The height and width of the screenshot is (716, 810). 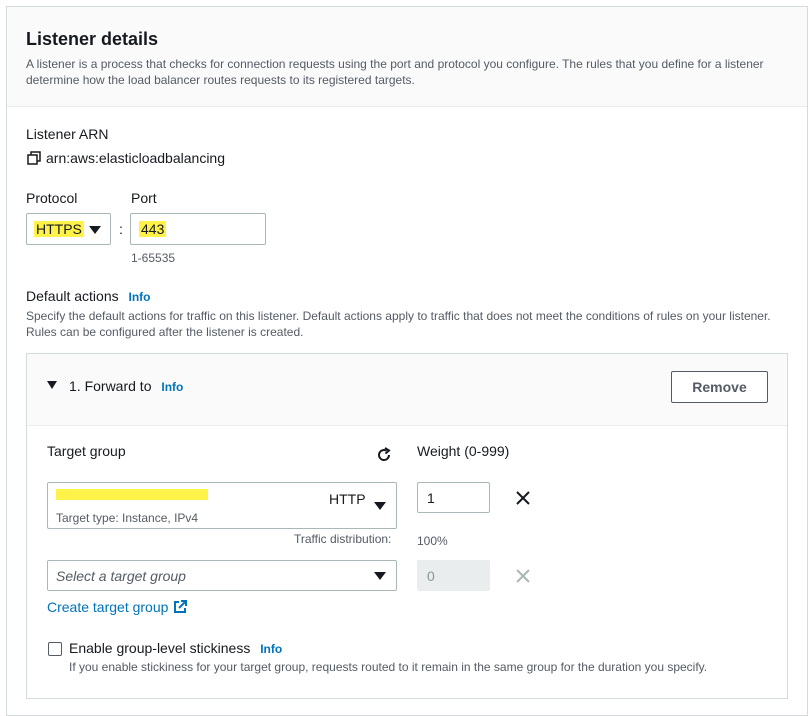 I want to click on protocol-label: Protocol, so click(x=52, y=198).